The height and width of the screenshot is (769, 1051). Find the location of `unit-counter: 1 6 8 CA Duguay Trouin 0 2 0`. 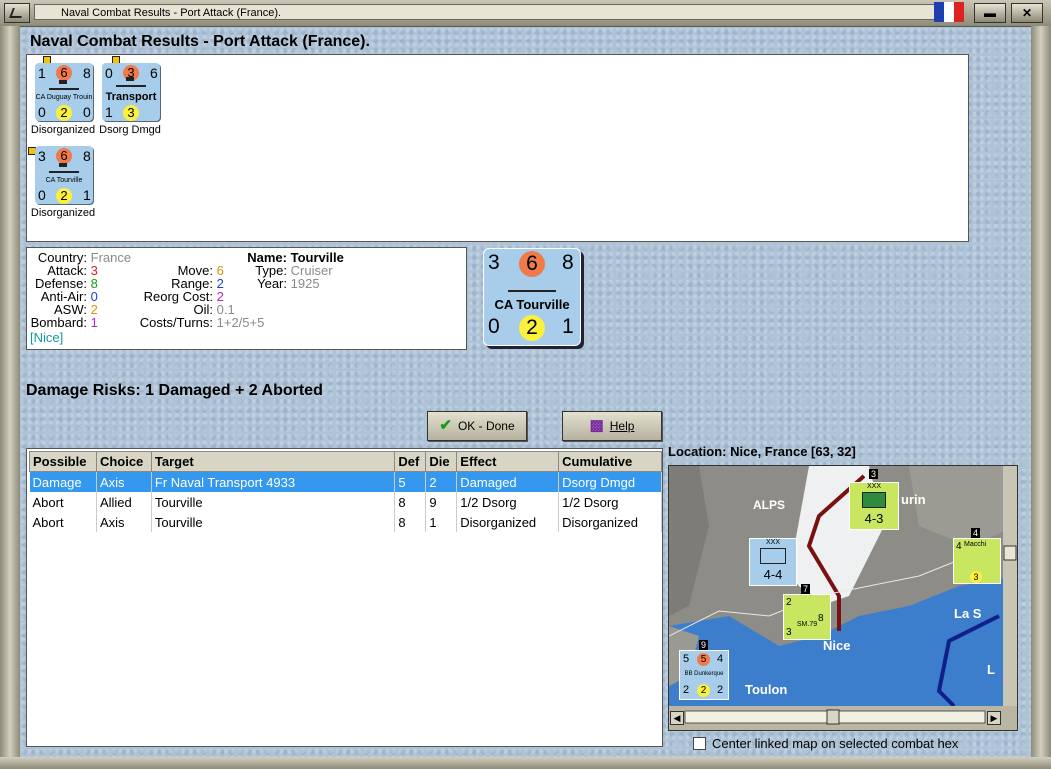

unit-counter: 1 6 8 CA Duguay Trouin 0 2 0 is located at coordinates (64, 92).